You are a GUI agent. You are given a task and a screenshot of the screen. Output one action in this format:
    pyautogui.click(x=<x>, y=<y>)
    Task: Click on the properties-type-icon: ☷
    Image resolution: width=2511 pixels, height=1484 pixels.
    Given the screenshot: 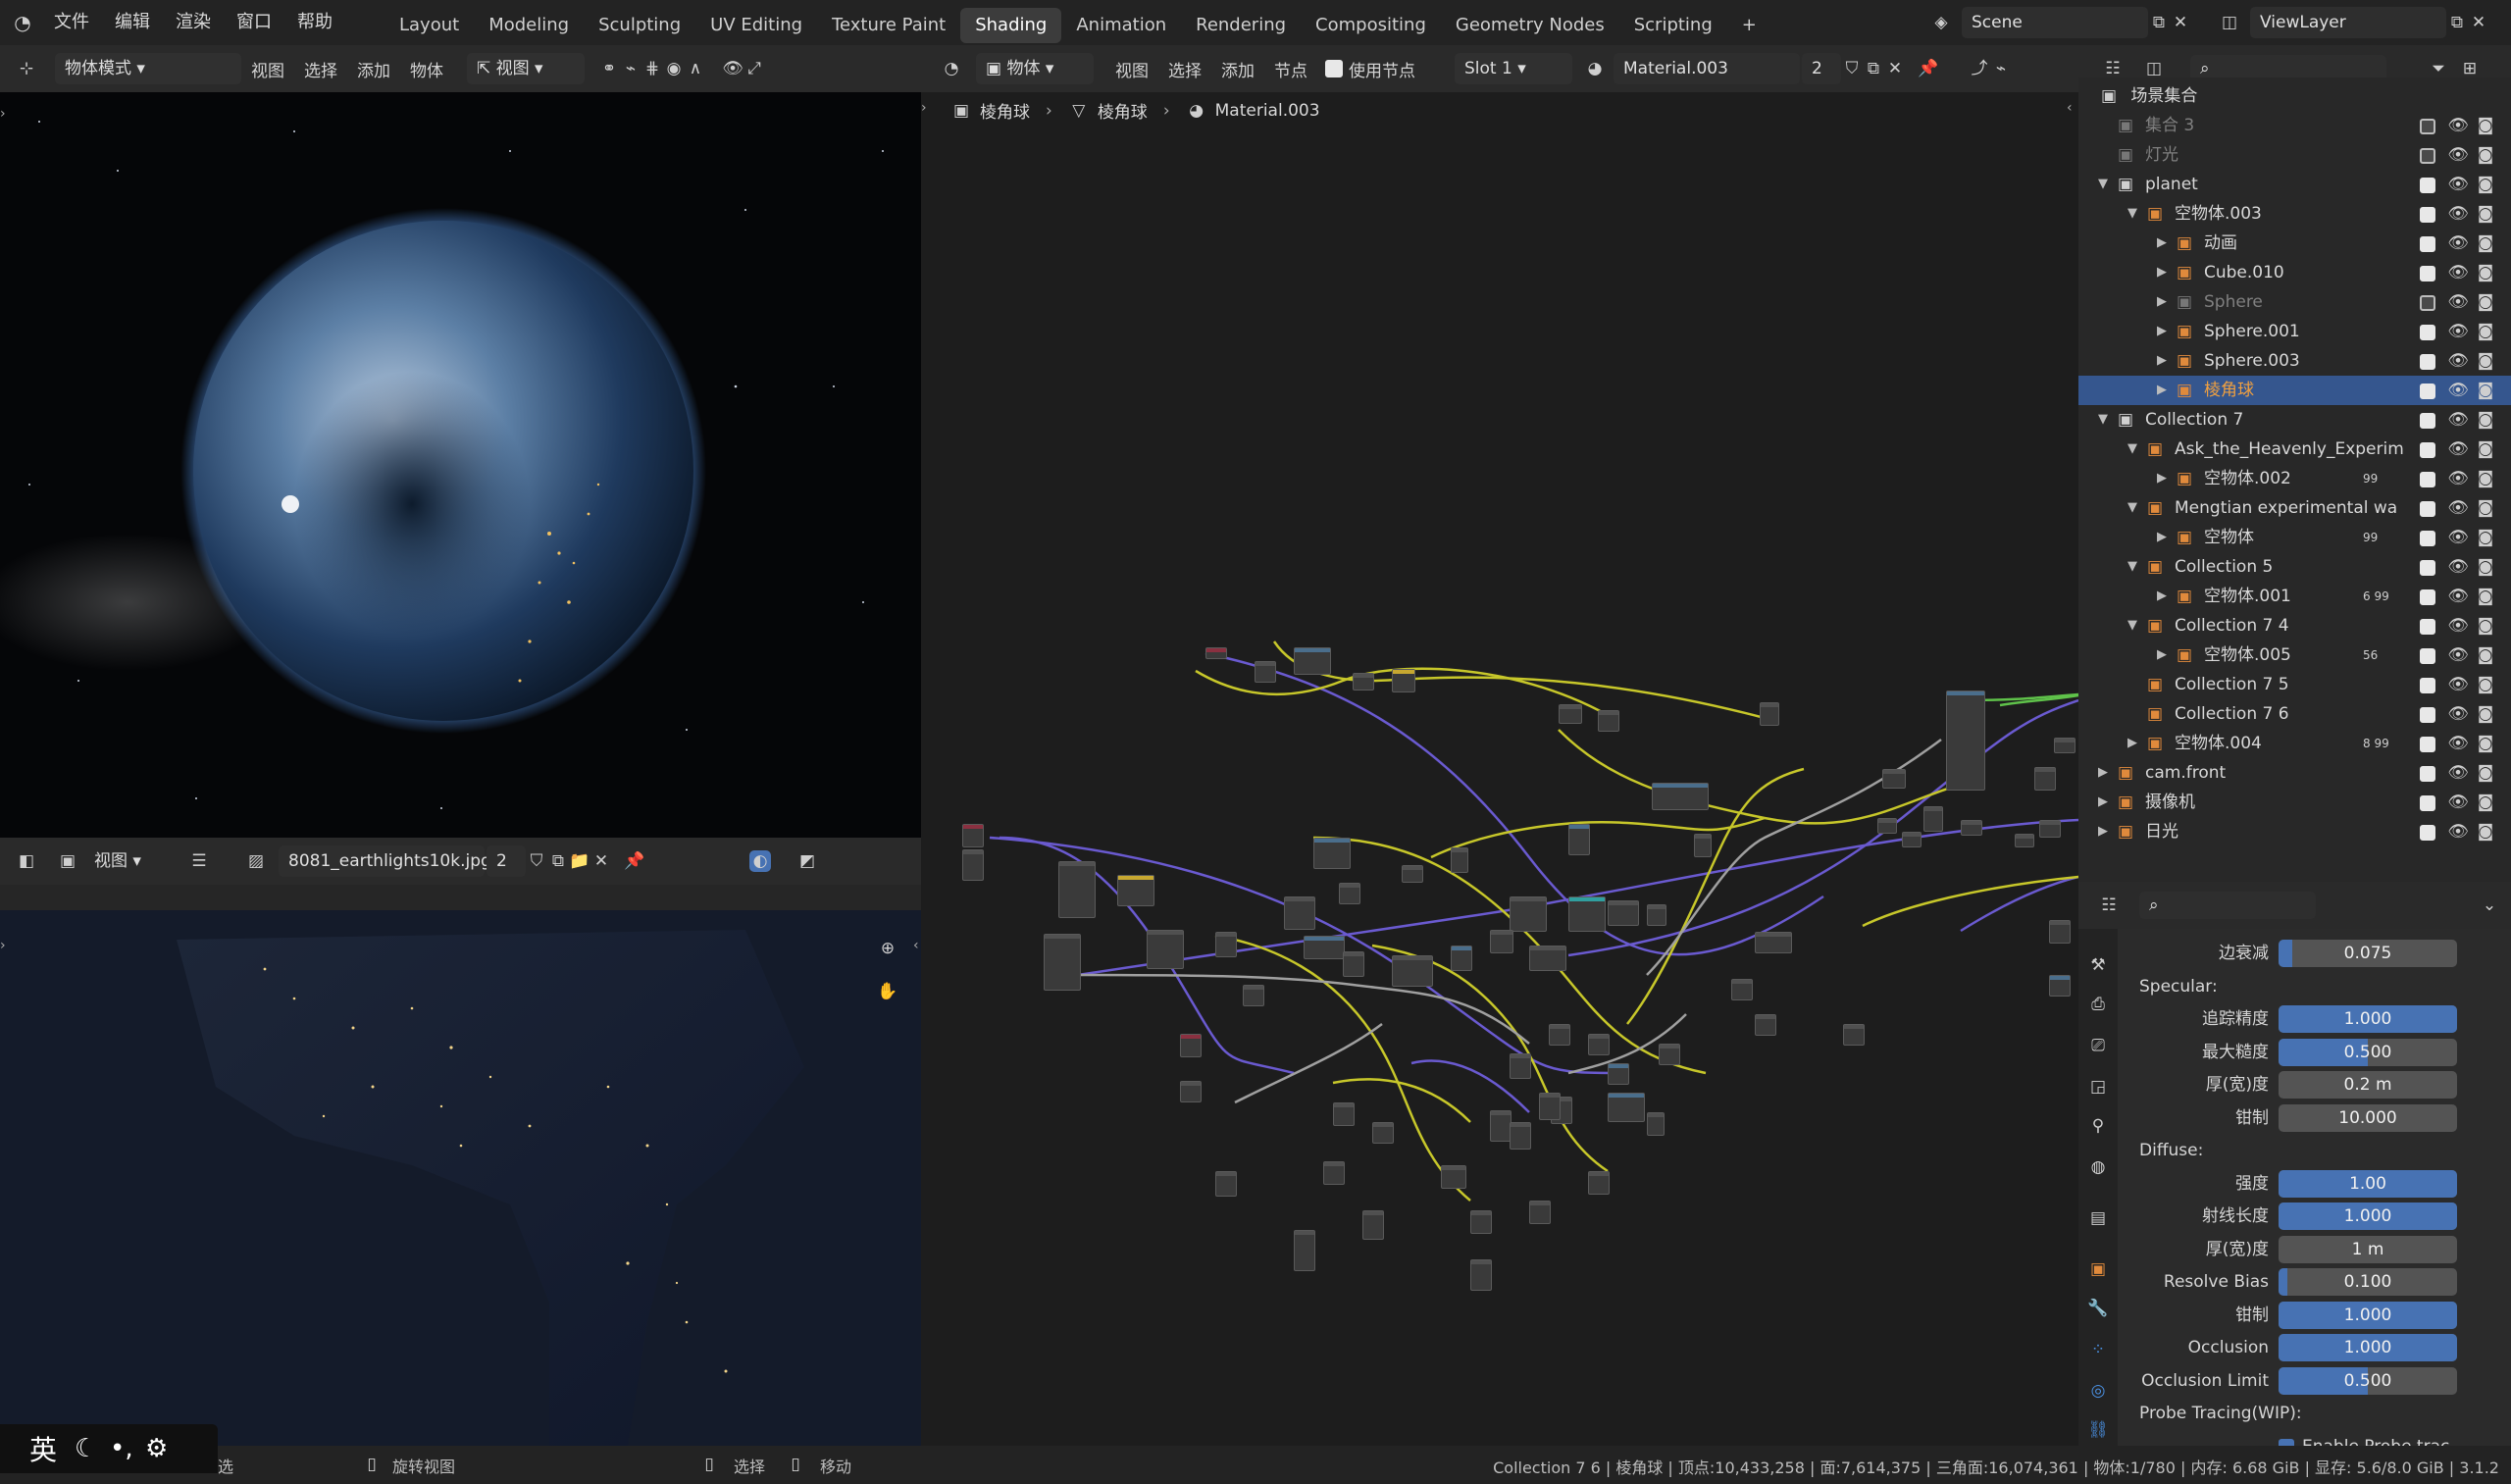 What is the action you would take?
    pyautogui.click(x=2109, y=905)
    